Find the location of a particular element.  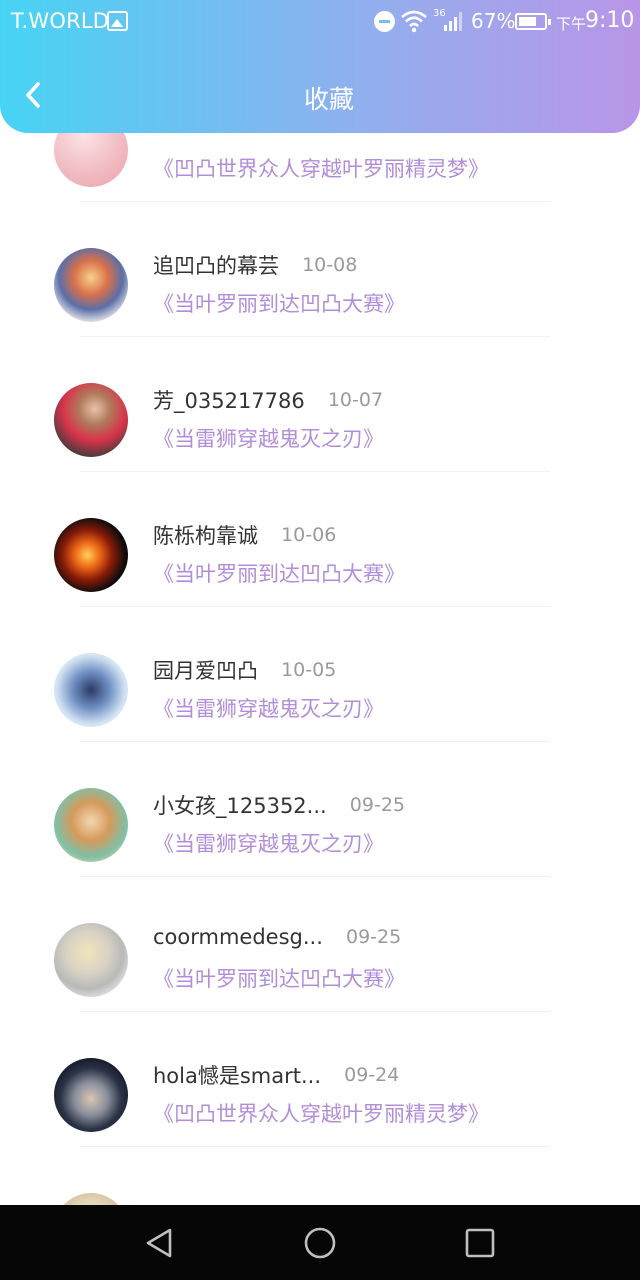

nav-recents-button is located at coordinates (480, 1243).